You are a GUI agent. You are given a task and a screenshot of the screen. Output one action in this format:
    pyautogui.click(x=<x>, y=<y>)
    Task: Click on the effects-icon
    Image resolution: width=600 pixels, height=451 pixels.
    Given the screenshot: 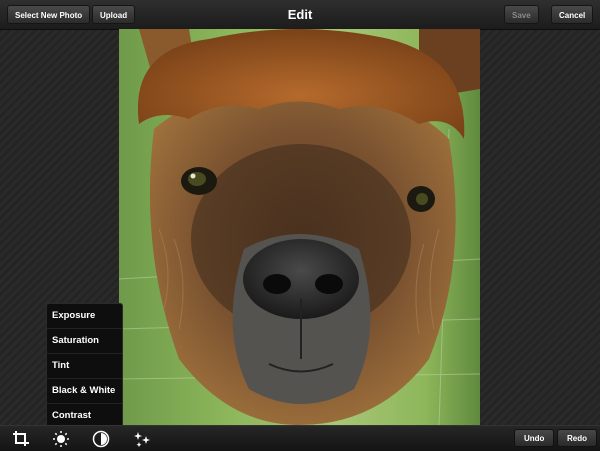 What is the action you would take?
    pyautogui.click(x=142, y=439)
    